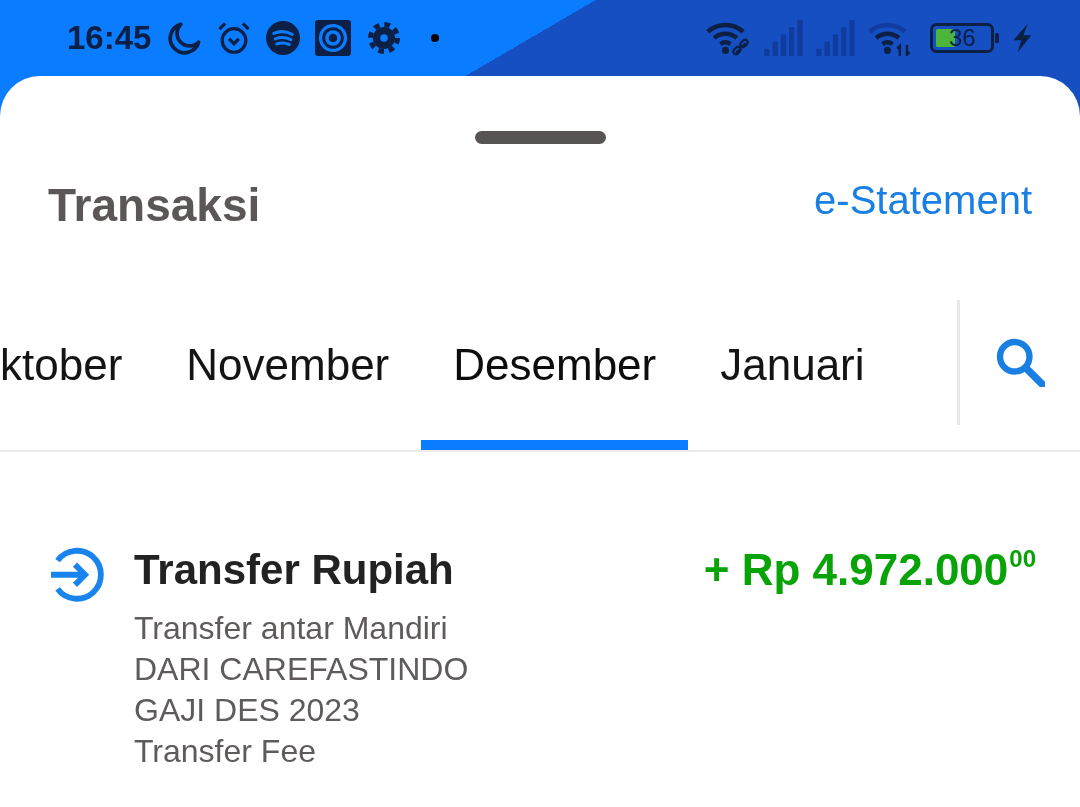 This screenshot has width=1080, height=807. Describe the element at coordinates (1020, 362) in the screenshot. I see `search-icon` at that location.